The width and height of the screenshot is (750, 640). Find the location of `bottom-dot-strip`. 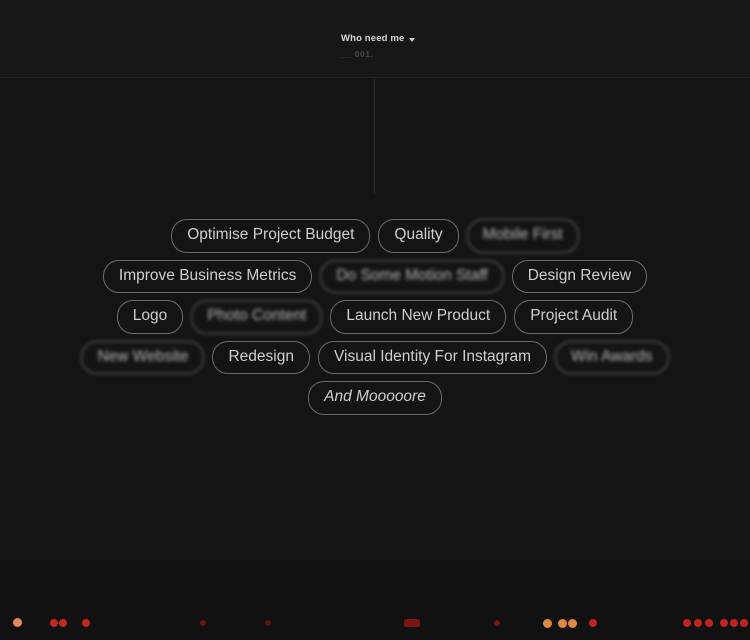

bottom-dot-strip is located at coordinates (375, 624).